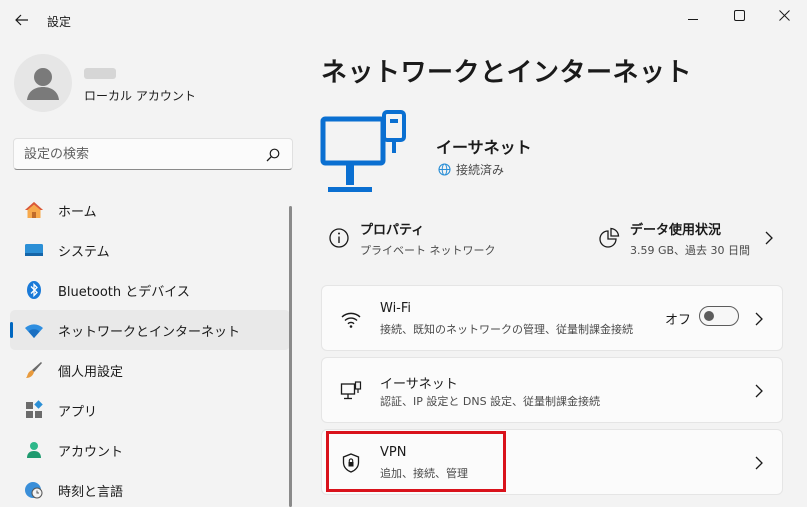  I want to click on globe-clock-icon, so click(34, 490).